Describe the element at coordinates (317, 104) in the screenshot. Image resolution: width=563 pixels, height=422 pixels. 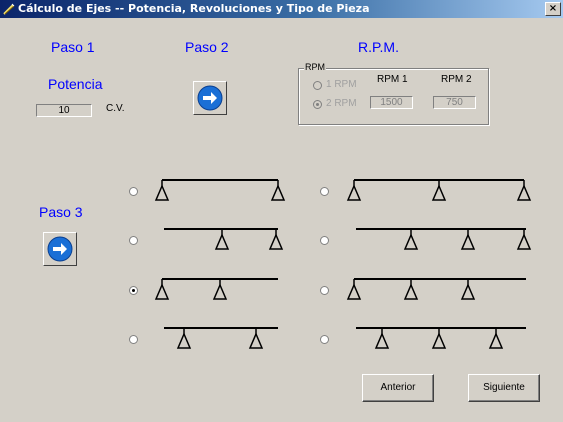
I see `rpm-option-2-radio` at that location.